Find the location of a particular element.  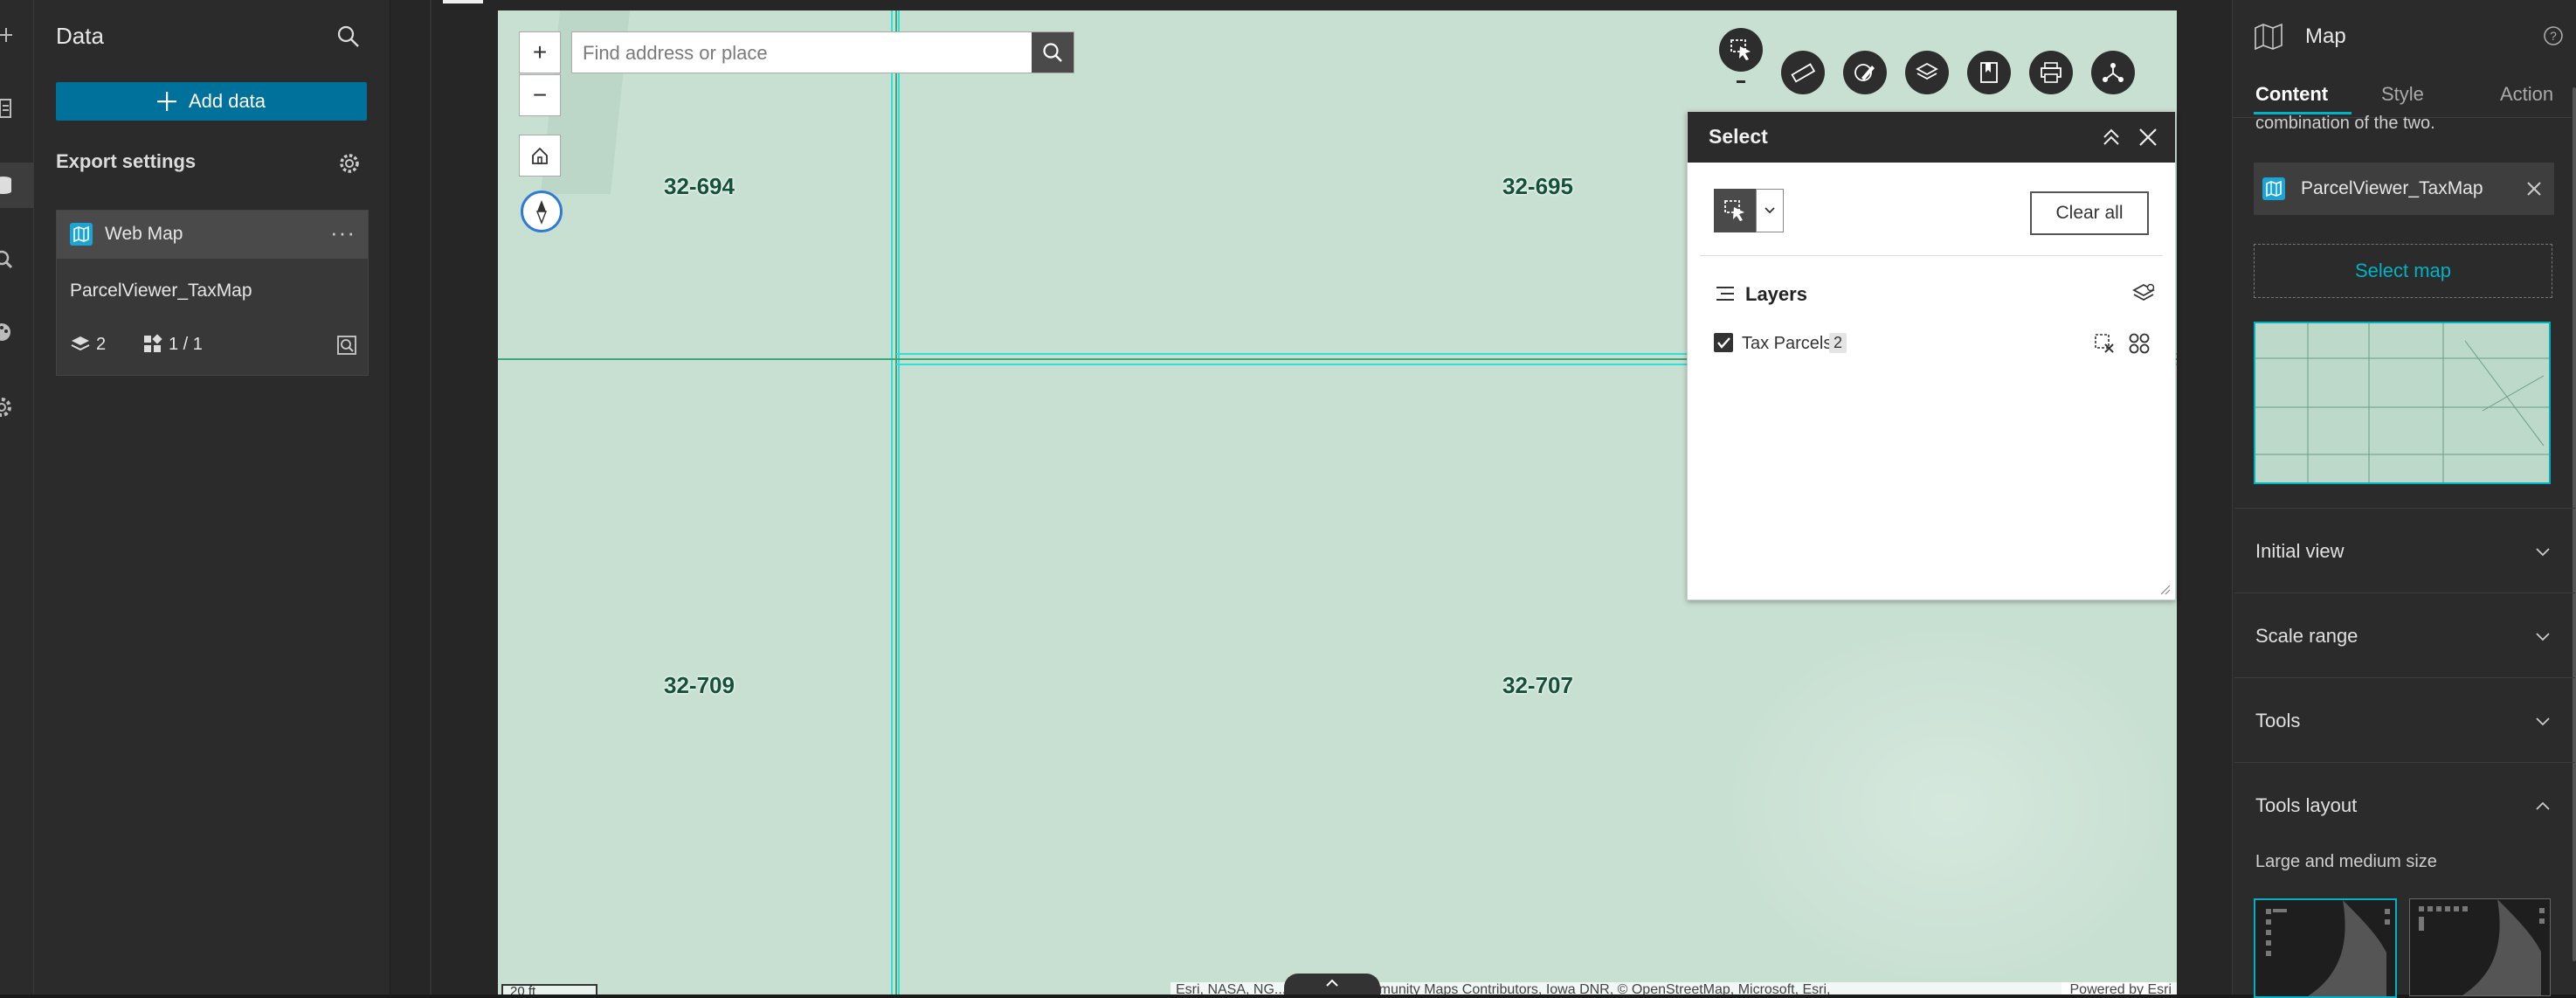

zoom-to-map-button is located at coordinates (346, 345).